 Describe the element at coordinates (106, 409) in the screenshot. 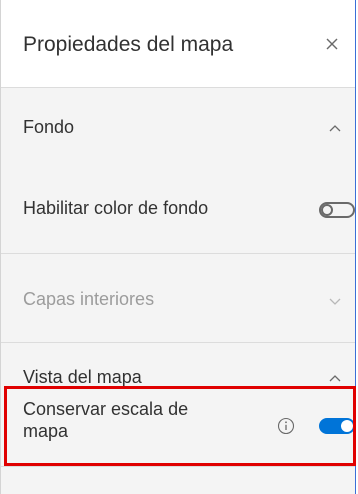

I see `preserve-scale-label-line1: Conservar escala de` at that location.